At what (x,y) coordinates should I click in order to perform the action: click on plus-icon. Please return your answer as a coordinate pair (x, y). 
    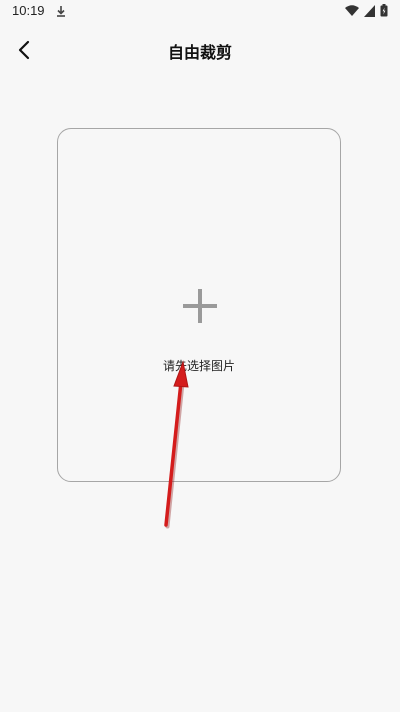
    Looking at the image, I should click on (200, 306).